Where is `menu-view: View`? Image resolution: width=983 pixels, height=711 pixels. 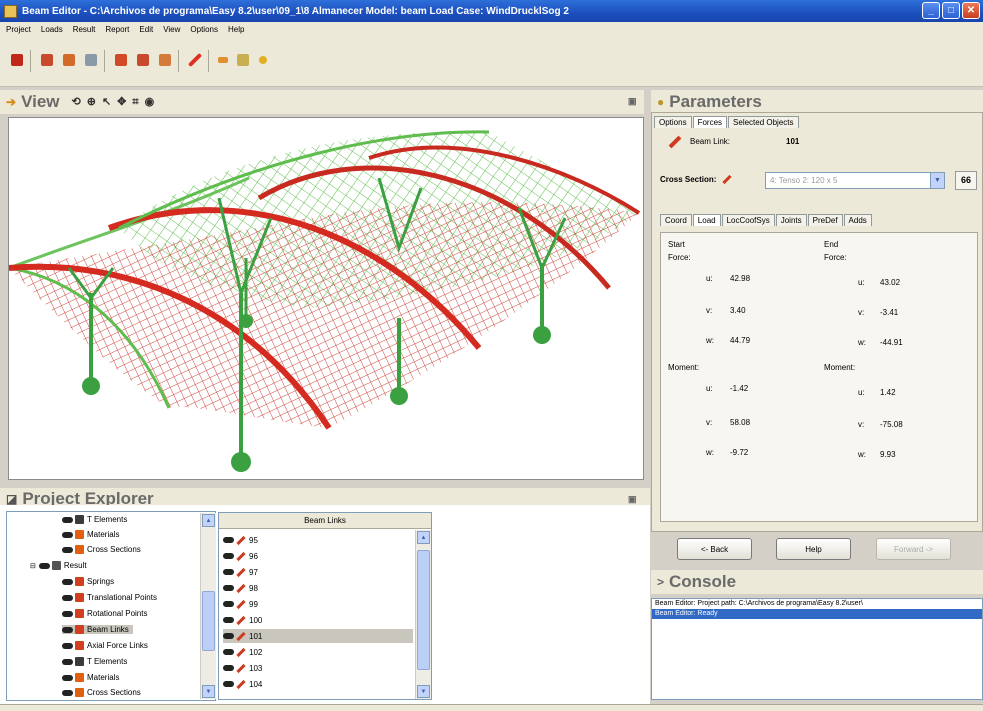
menu-view: View is located at coordinates (171, 29).